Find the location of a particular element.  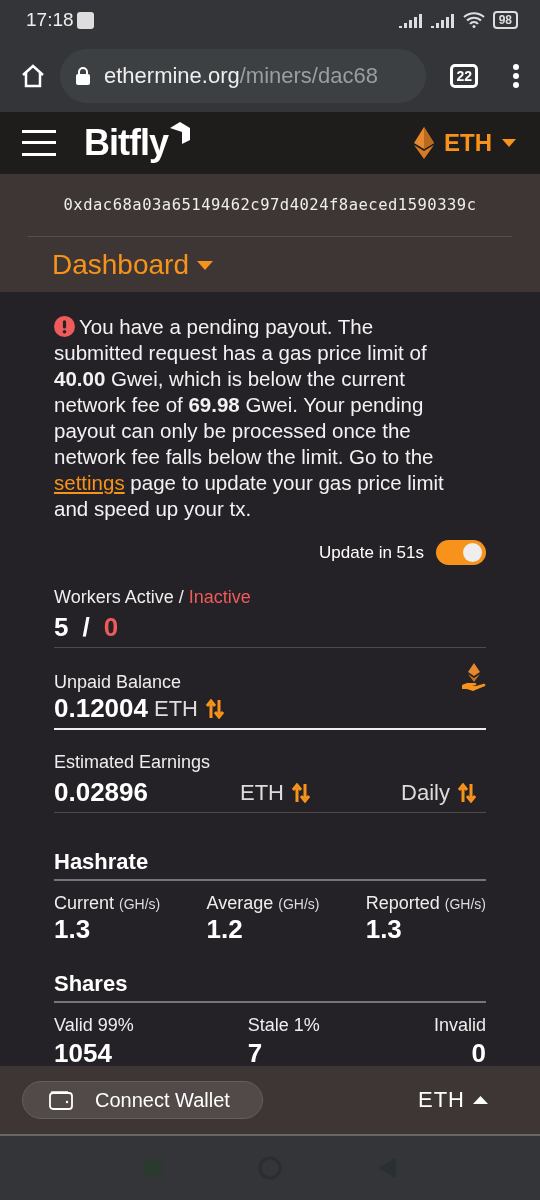

shares-value: 0 is located at coordinates (478, 1052).